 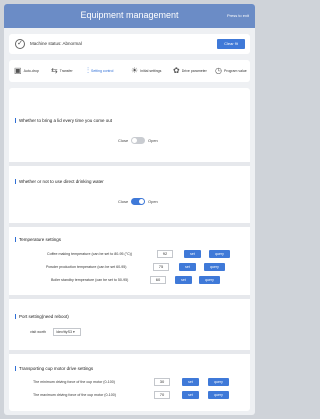 I want to click on dial-icon: ◷, so click(x=218, y=70).